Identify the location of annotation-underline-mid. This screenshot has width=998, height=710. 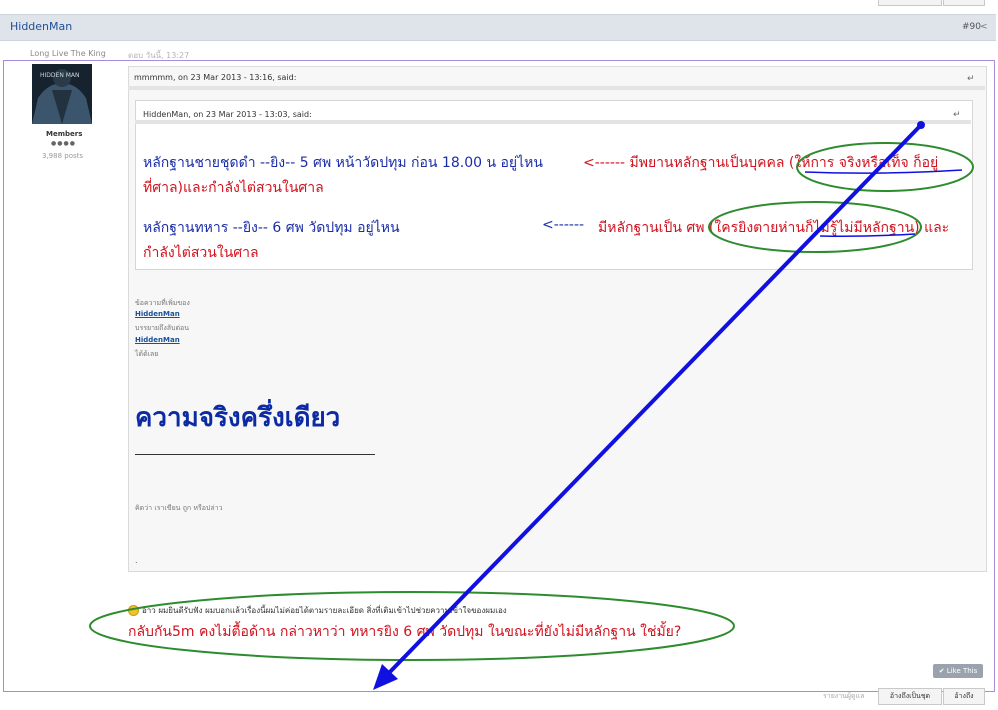
(867, 235).